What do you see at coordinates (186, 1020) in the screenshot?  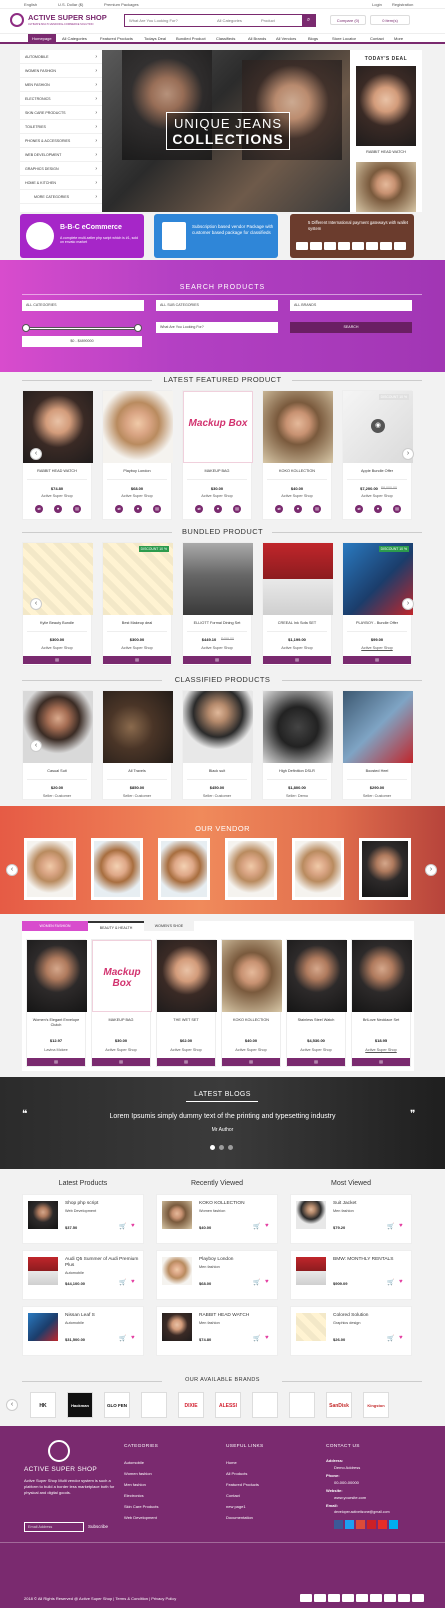 I see `product-name: THE WET SET` at bounding box center [186, 1020].